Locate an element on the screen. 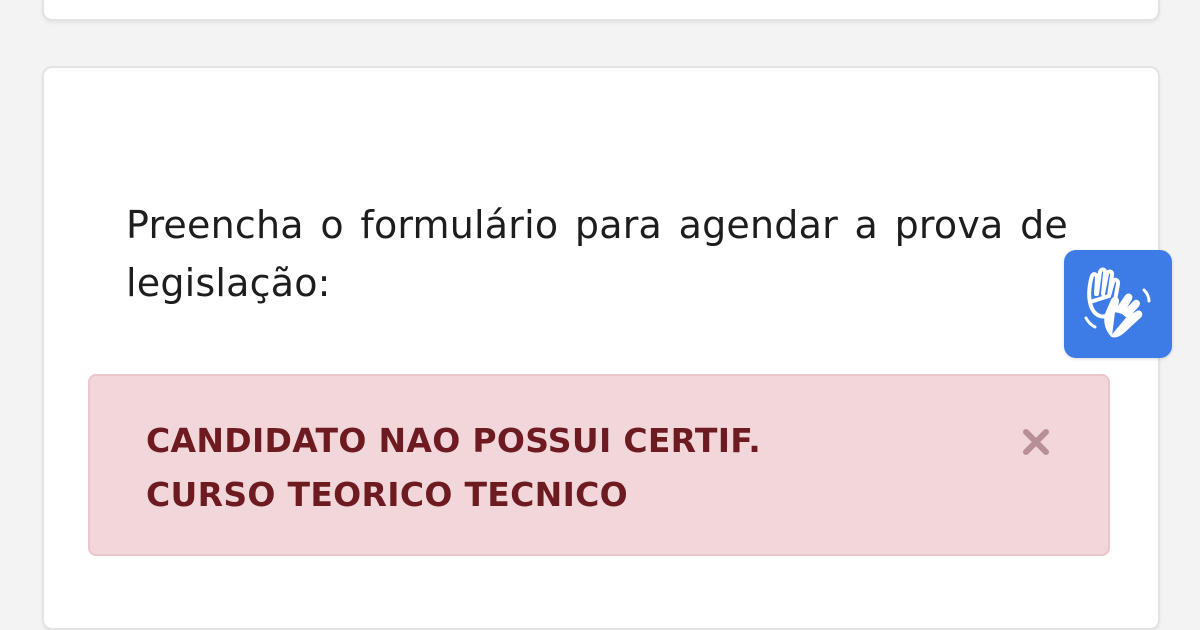  sign-language-hands-icon is located at coordinates (1117, 302).